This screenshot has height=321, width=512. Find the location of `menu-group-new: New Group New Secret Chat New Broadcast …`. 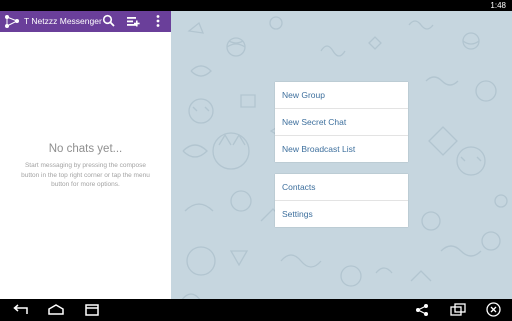

menu-group-new: New Group New Secret Chat New Broadcast … is located at coordinates (341, 122).